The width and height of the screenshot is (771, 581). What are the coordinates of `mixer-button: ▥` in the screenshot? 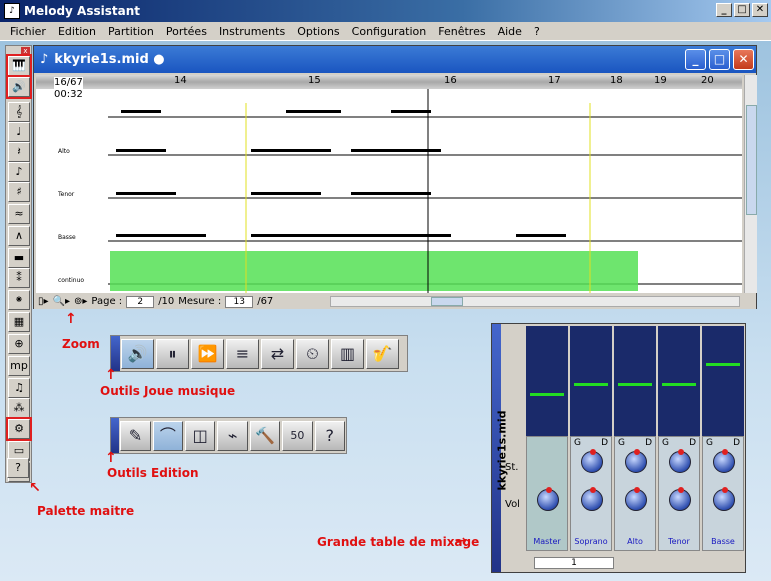 It's located at (347, 353).